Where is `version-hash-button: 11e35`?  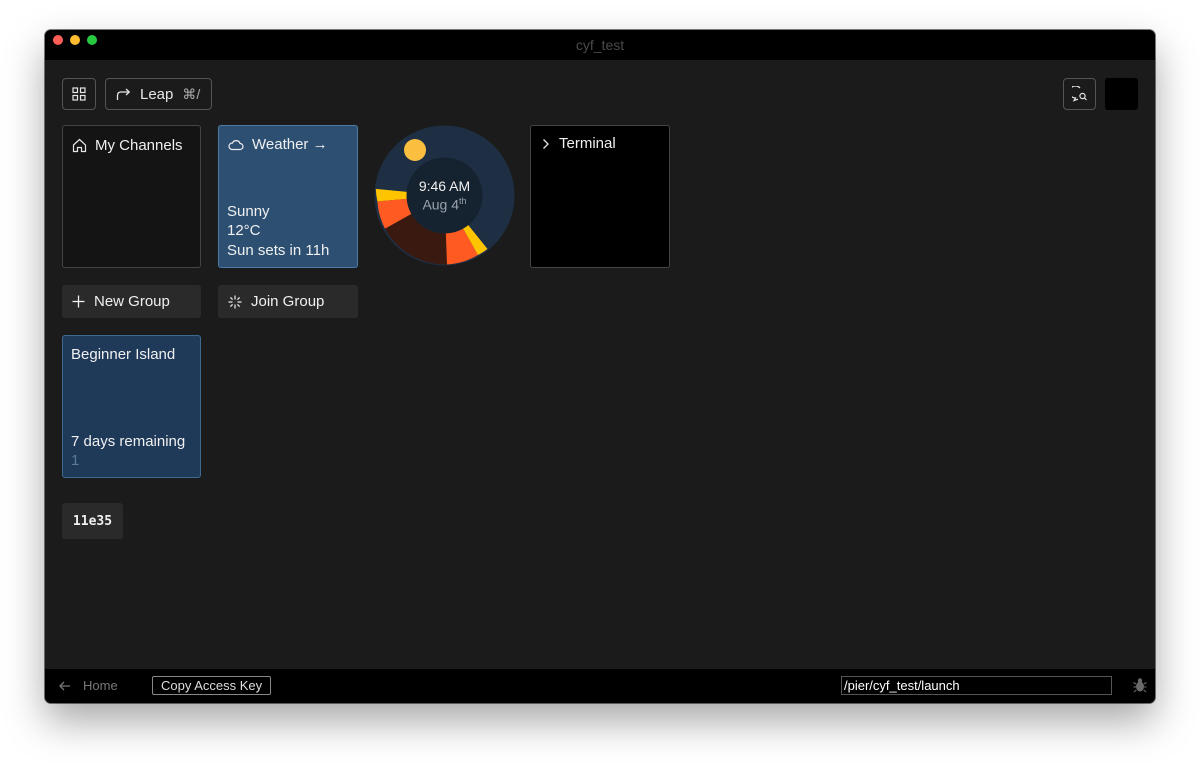 version-hash-button: 11e35 is located at coordinates (92, 521).